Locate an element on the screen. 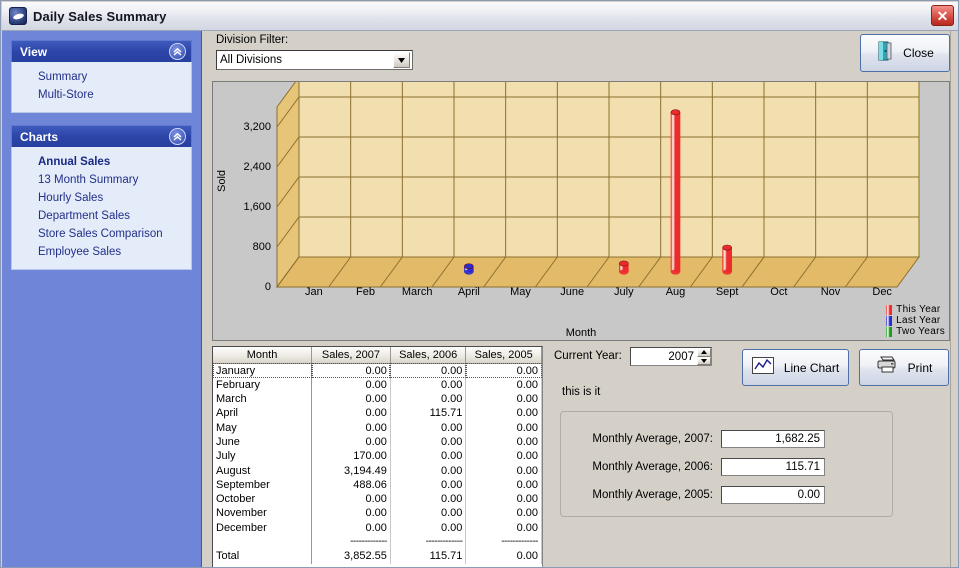  stepper-down-button is located at coordinates (704, 360).